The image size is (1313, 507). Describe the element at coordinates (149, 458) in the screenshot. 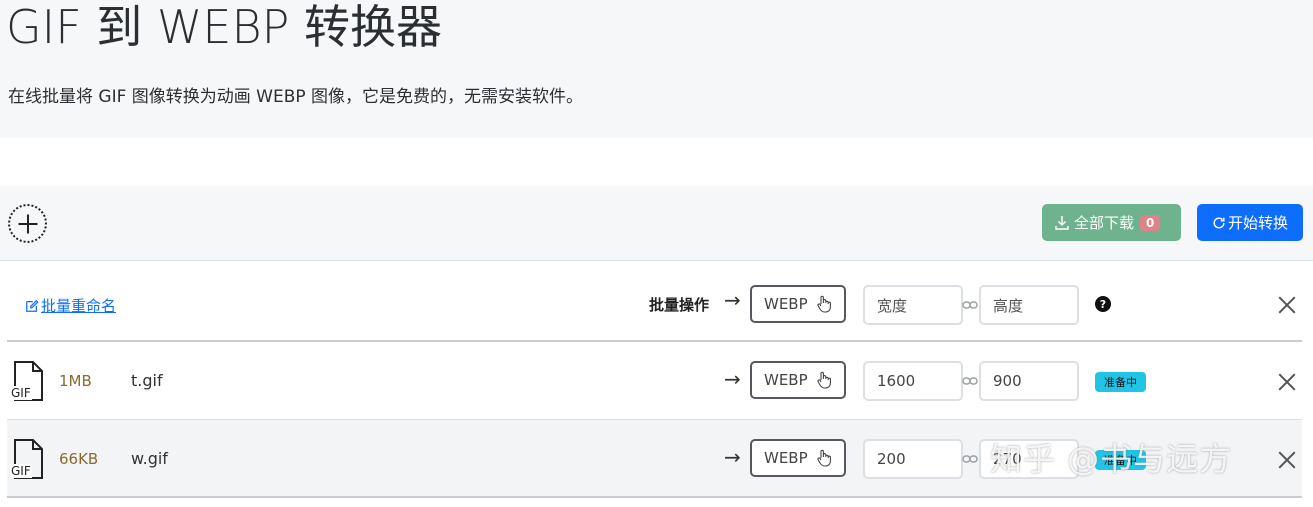

I see `file-name: w.gif` at that location.